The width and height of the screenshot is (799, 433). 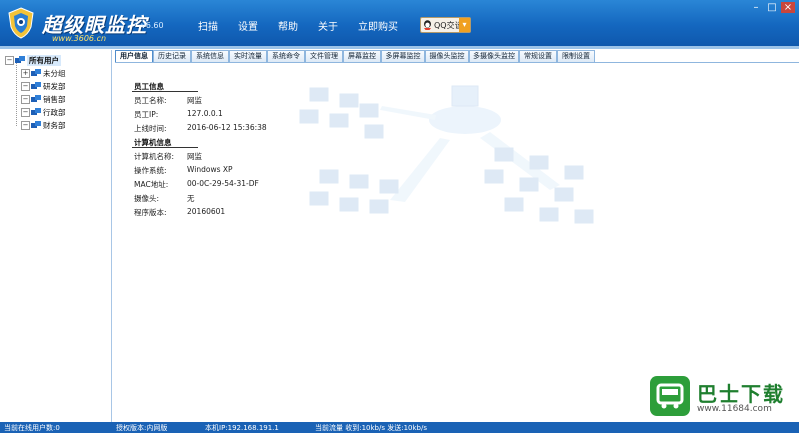 What do you see at coordinates (427, 25) in the screenshot?
I see `qq-penguin-icon` at bounding box center [427, 25].